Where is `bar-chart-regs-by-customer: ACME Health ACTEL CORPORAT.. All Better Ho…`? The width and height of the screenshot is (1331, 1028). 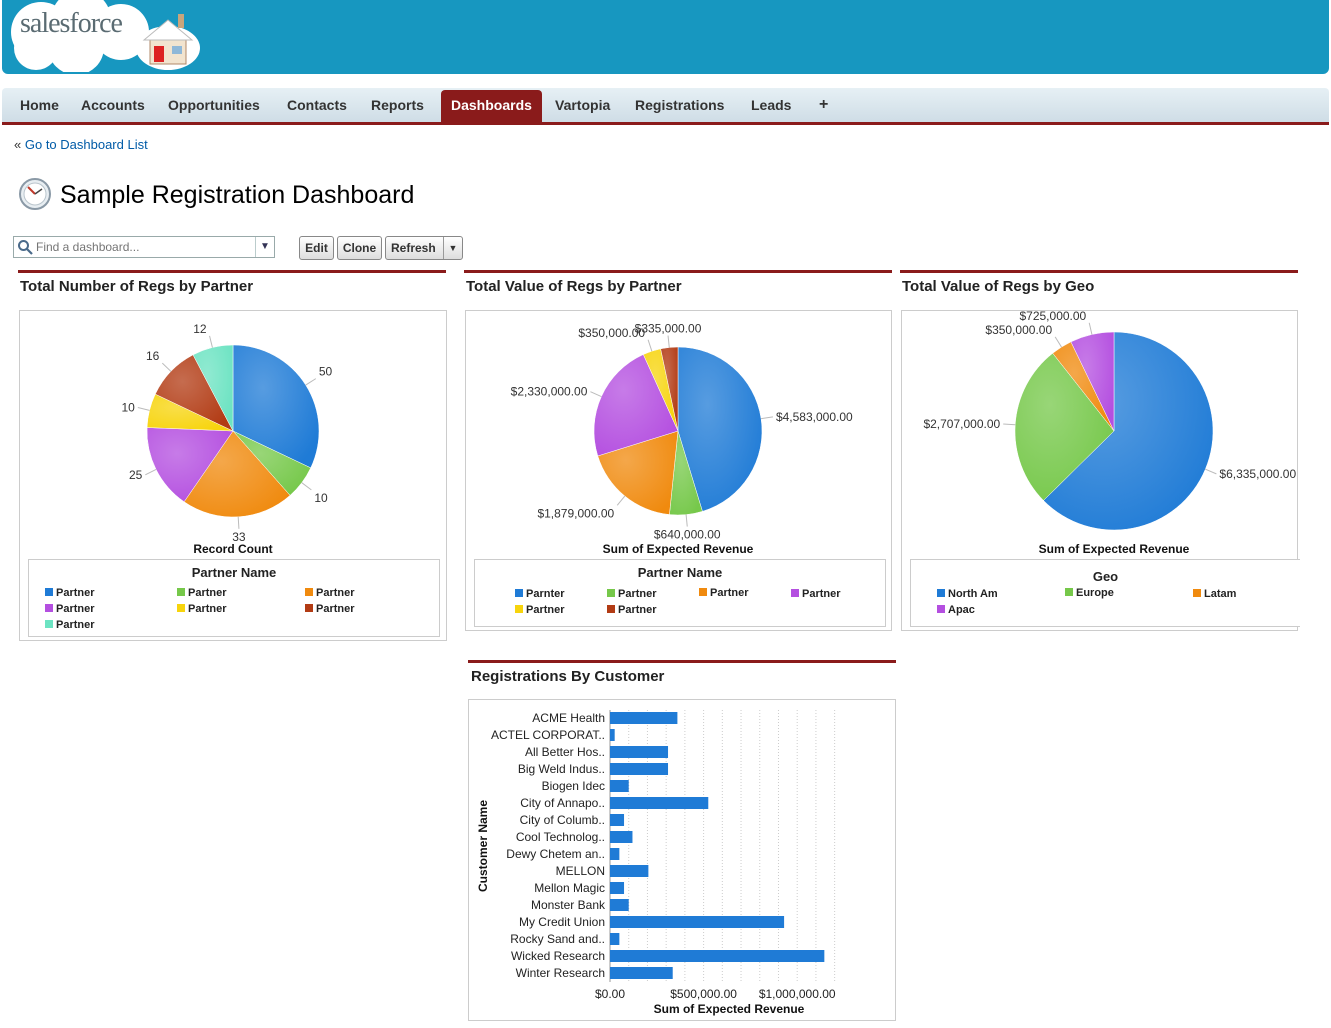 bar-chart-regs-by-customer: ACME Health ACTEL CORPORAT.. All Better Ho… is located at coordinates (682, 860).